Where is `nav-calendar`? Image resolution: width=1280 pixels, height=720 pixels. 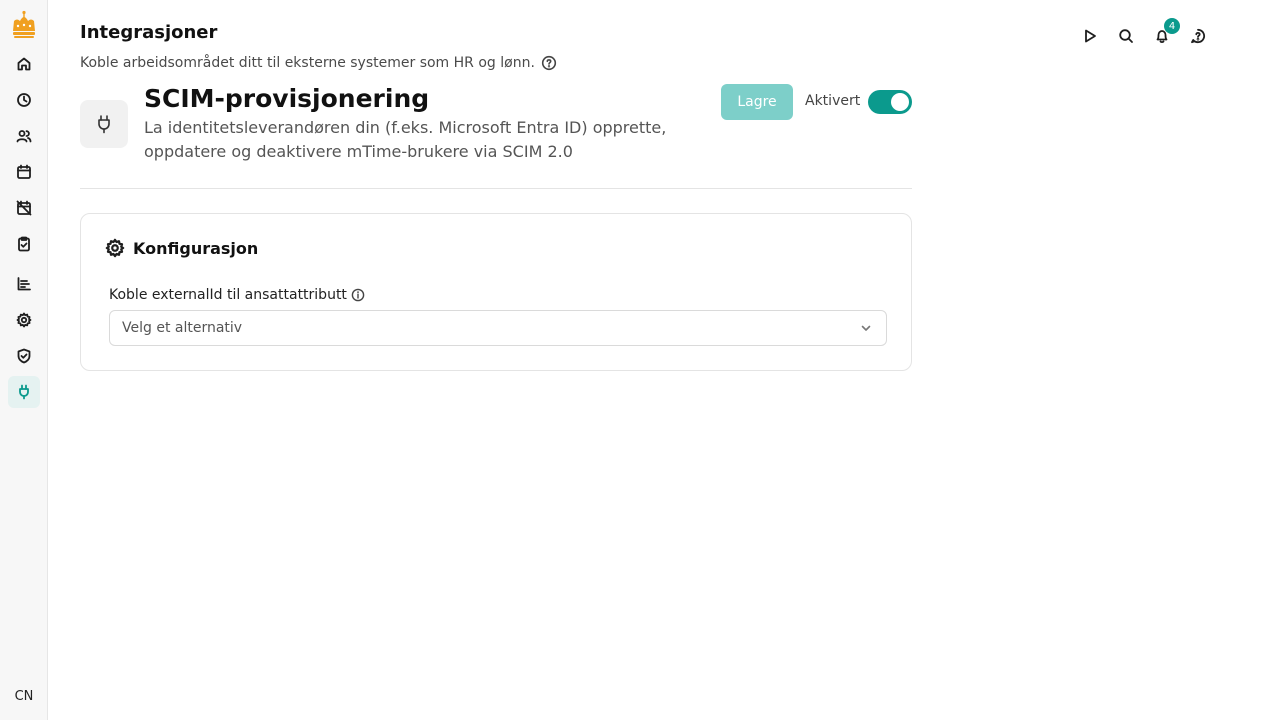 nav-calendar is located at coordinates (24, 172).